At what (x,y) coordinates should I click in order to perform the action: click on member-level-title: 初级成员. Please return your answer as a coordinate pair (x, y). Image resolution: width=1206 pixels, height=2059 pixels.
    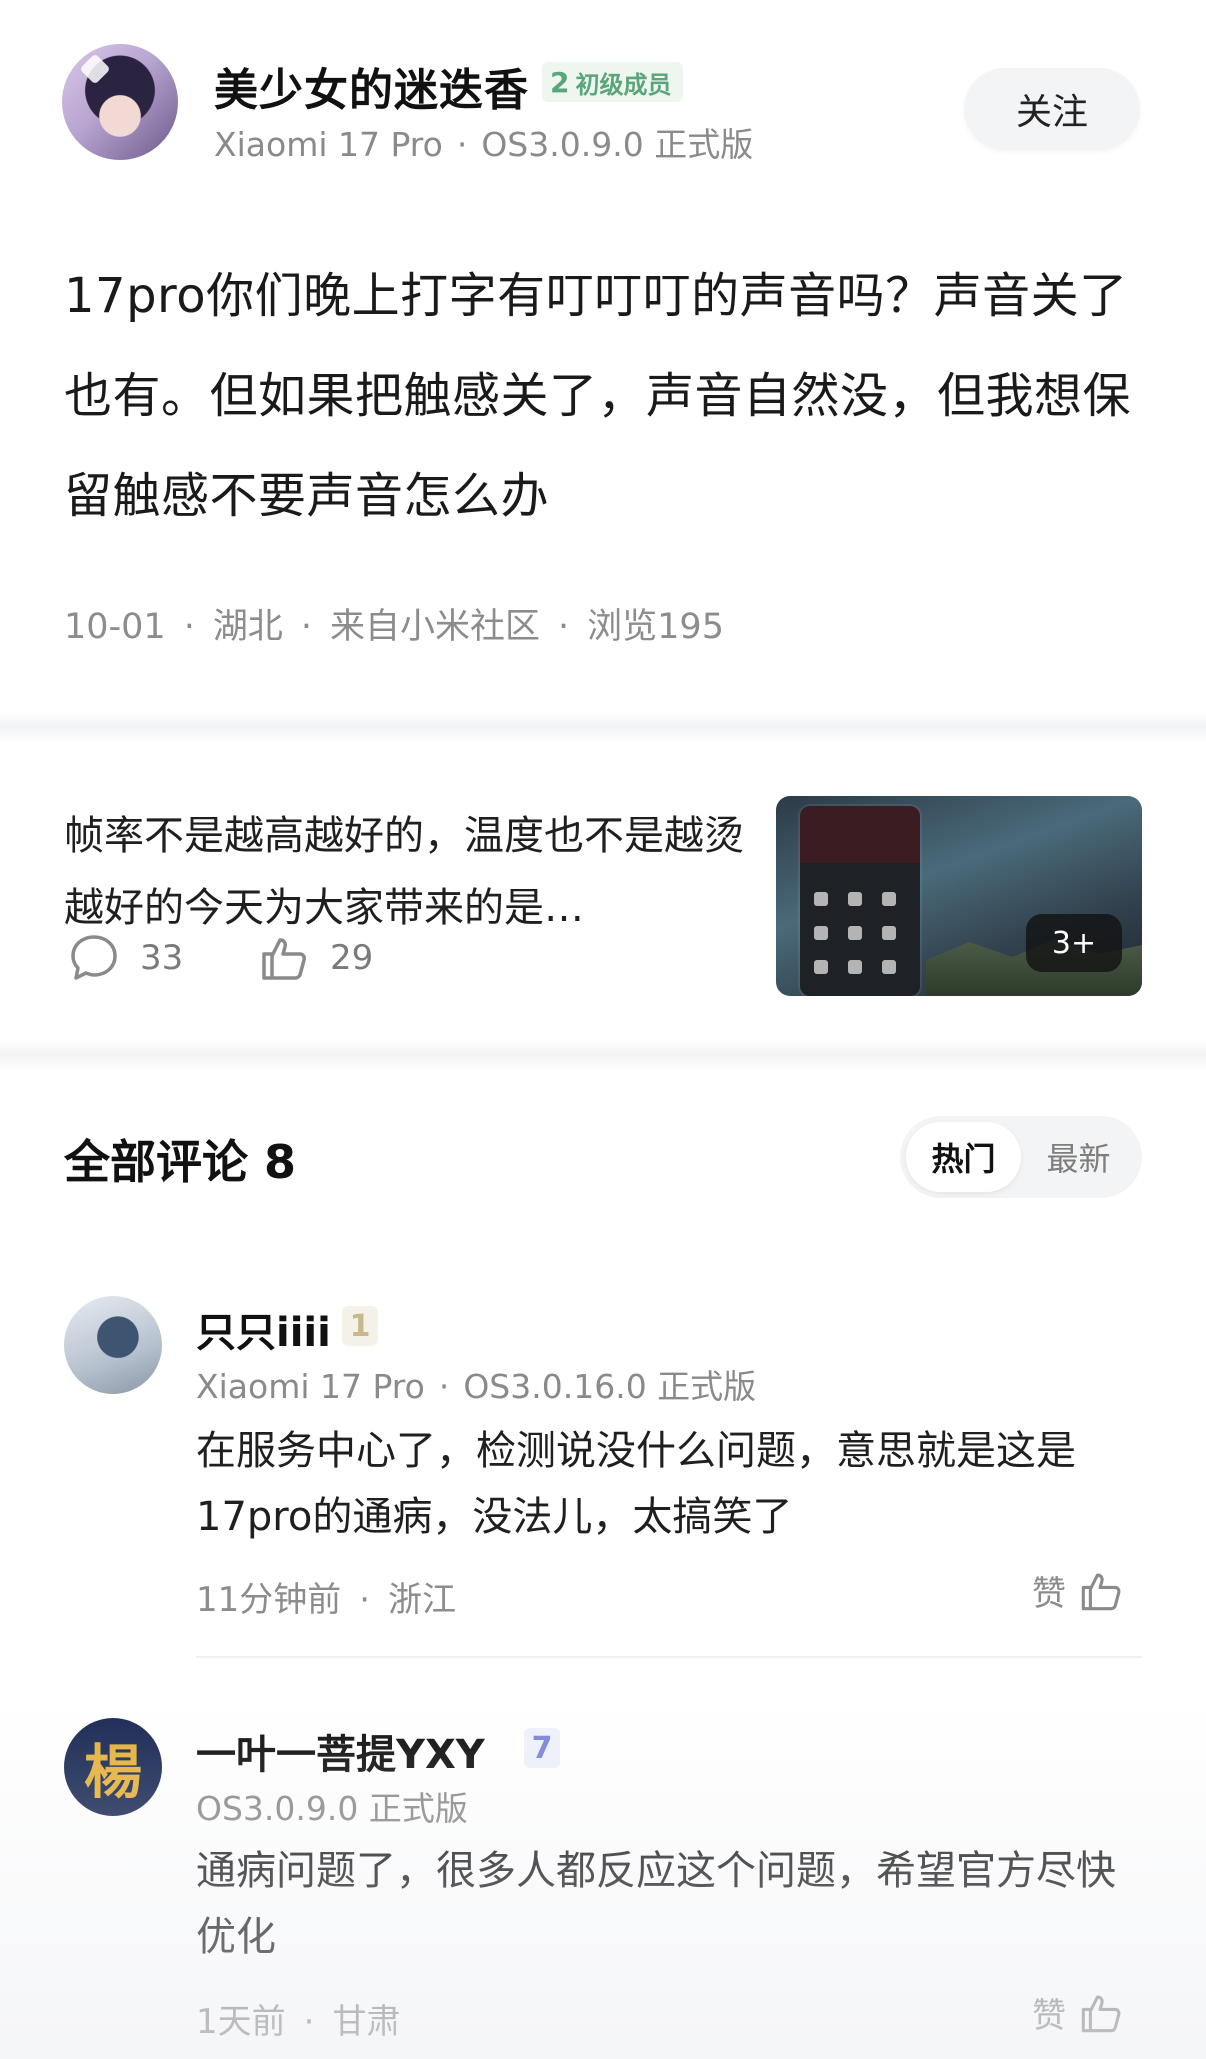
    Looking at the image, I should click on (623, 84).